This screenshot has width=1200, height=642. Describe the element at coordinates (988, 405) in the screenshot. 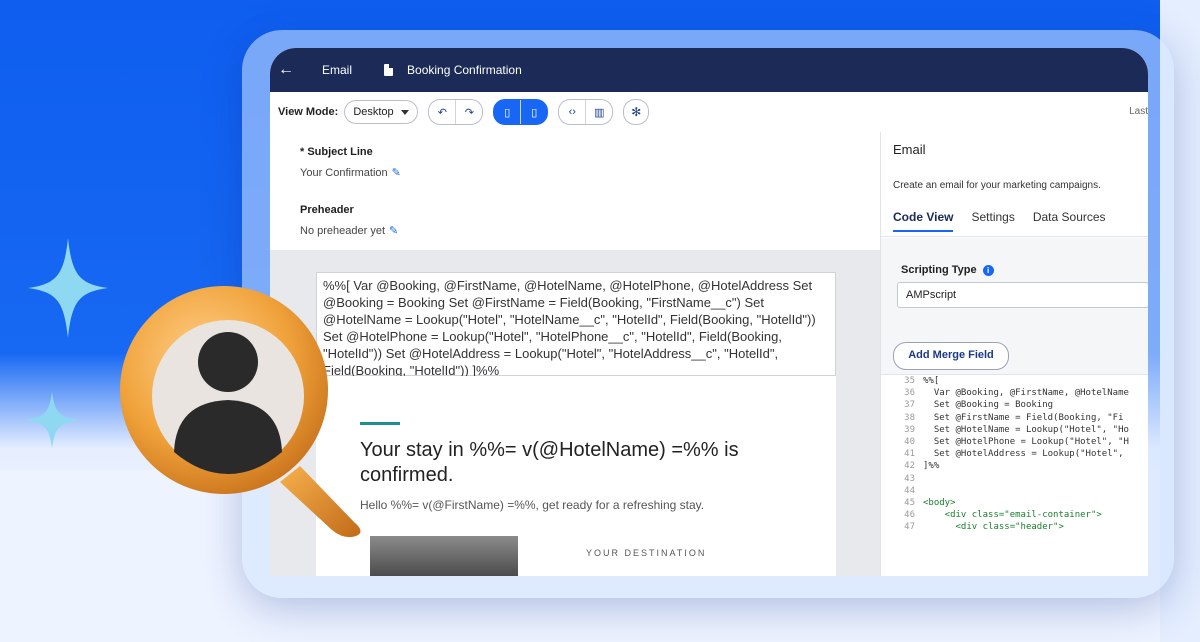

I see `code-text: Set @Booking = Booking` at that location.